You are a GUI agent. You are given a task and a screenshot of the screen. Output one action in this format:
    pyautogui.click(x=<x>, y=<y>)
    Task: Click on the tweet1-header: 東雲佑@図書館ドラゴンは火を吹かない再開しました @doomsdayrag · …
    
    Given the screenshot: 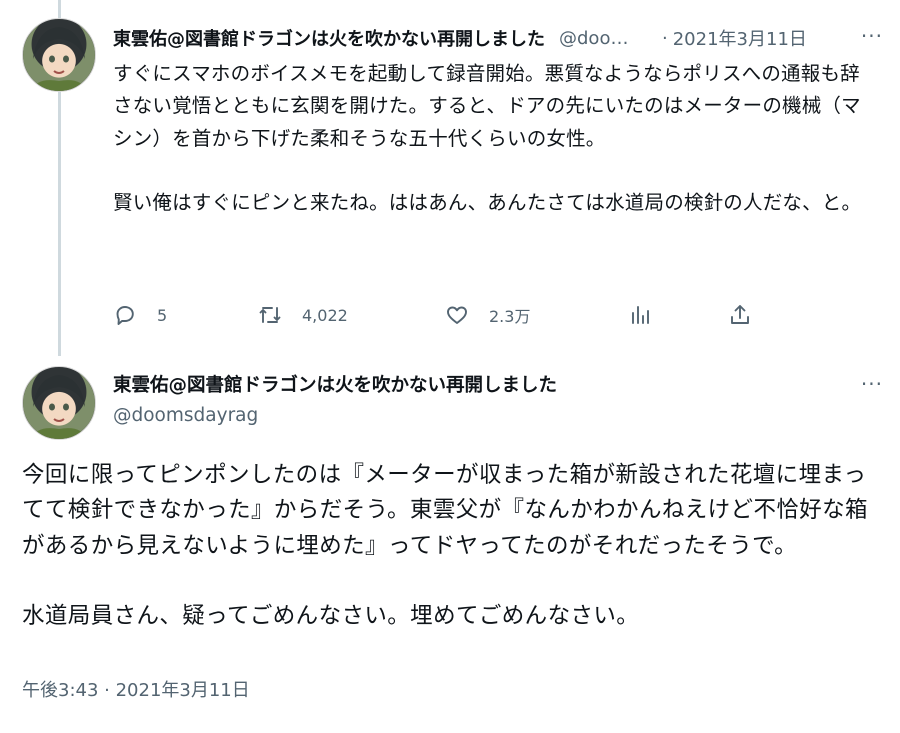 What is the action you would take?
    pyautogui.click(x=498, y=38)
    